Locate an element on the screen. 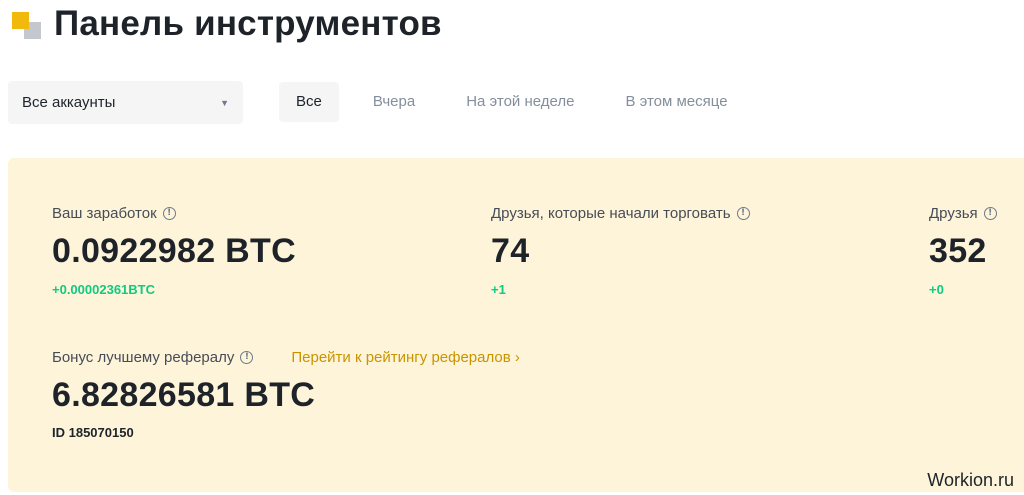 The width and height of the screenshot is (1024, 495). stat-earnings-value: 0.0922982 BTC is located at coordinates (174, 251).